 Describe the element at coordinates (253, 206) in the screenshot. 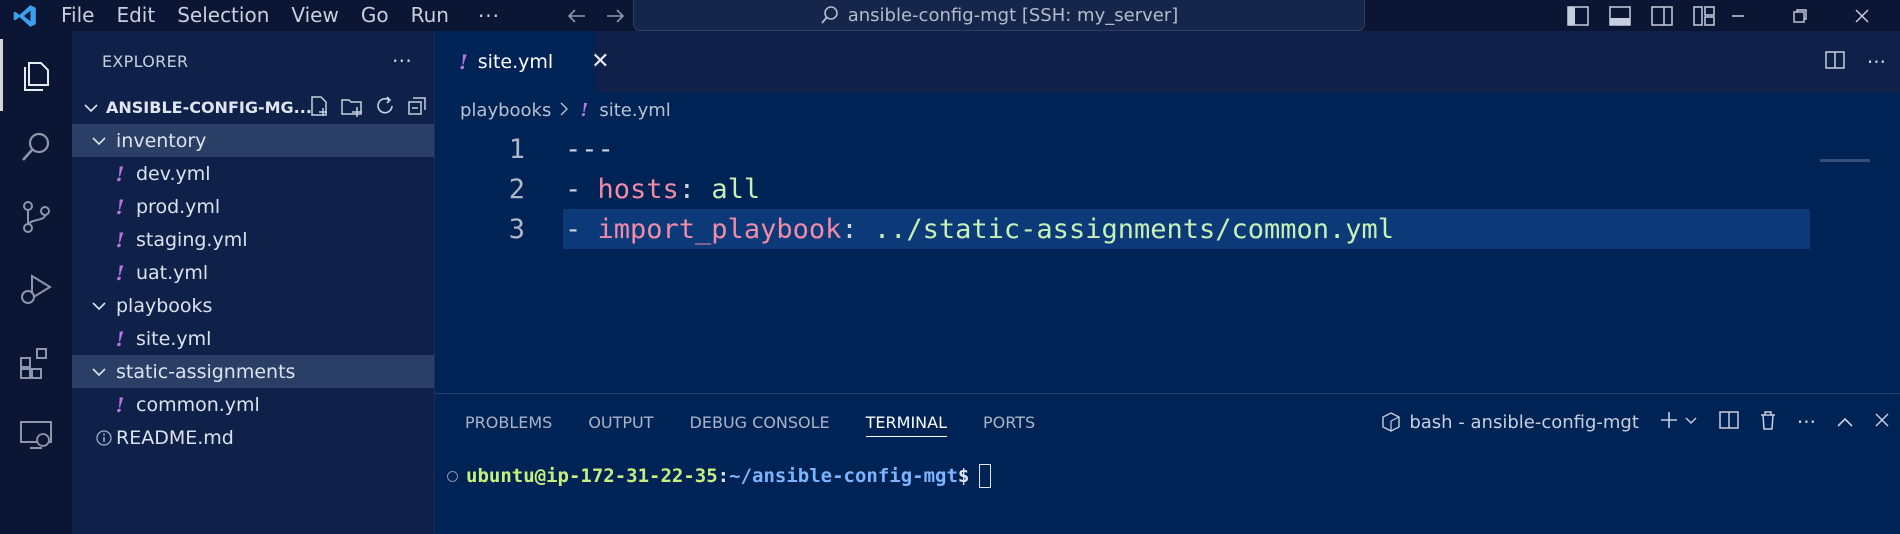

I see `file-prod-yml: ! prod.yml` at that location.